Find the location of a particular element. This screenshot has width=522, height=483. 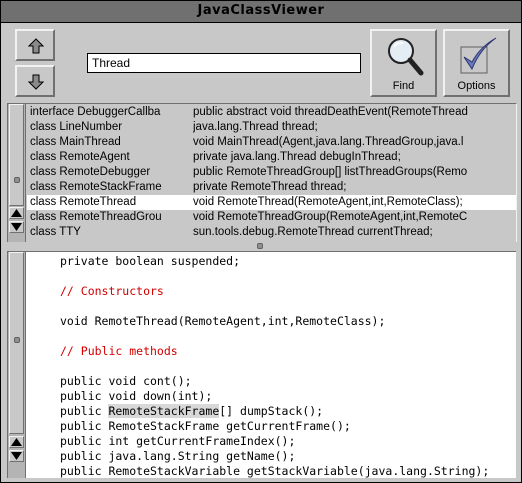

checkmark-icon is located at coordinates (478, 55).